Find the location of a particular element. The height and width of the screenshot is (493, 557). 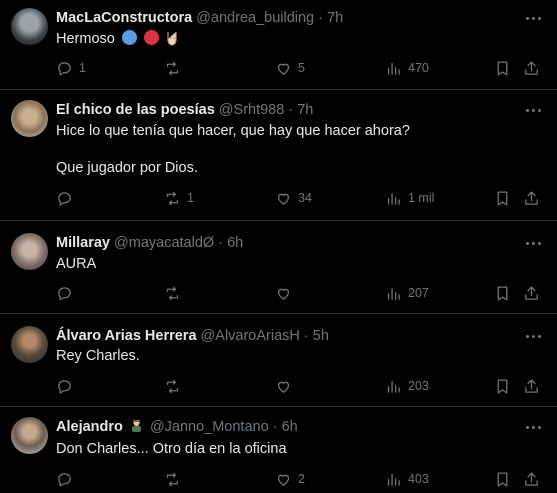

tweet-actions: 207 is located at coordinates (278, 293).